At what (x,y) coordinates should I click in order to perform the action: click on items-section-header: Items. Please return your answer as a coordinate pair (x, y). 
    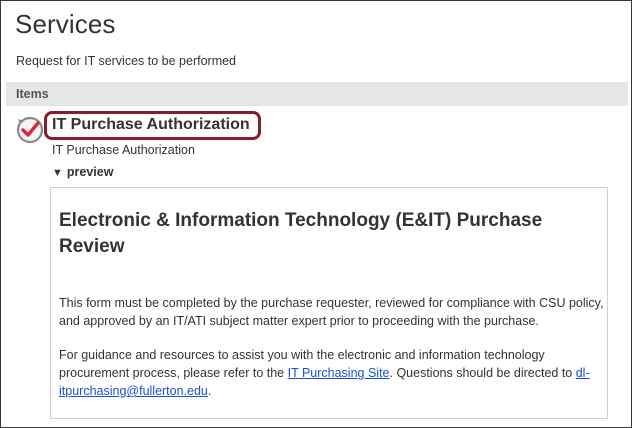
    Looking at the image, I should click on (317, 94).